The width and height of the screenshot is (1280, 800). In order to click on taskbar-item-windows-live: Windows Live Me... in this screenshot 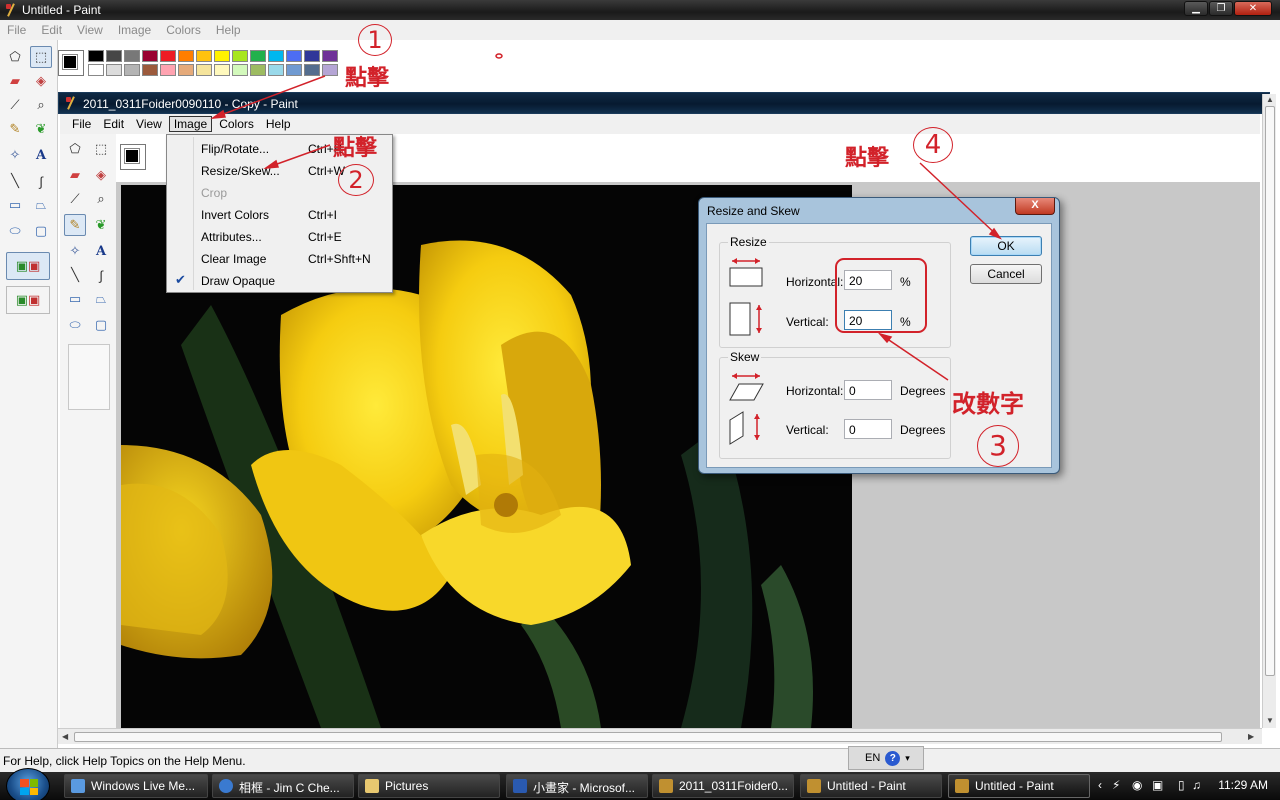, I will do `click(136, 786)`.